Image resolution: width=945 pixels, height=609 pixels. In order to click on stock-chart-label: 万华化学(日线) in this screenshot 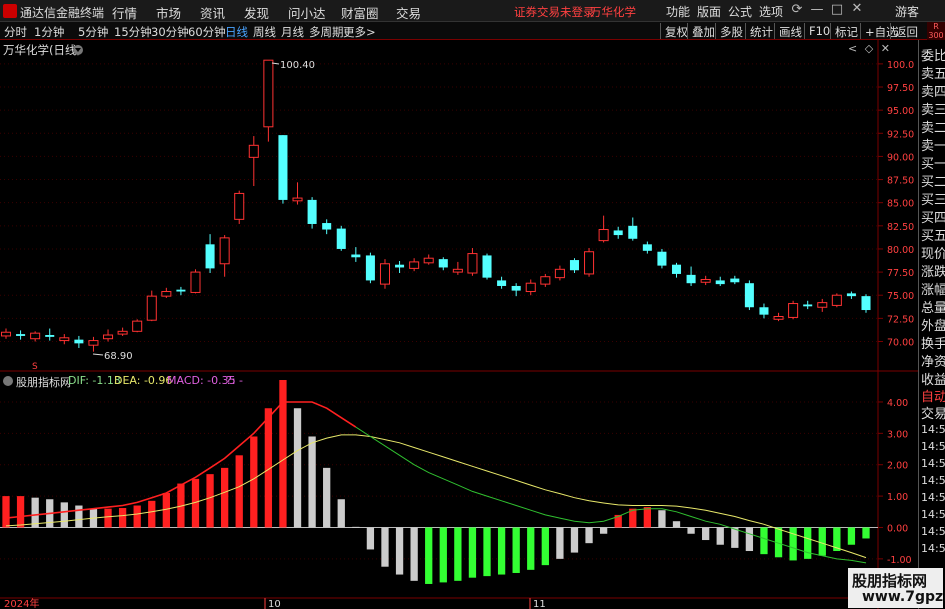, I will do `click(42, 50)`.